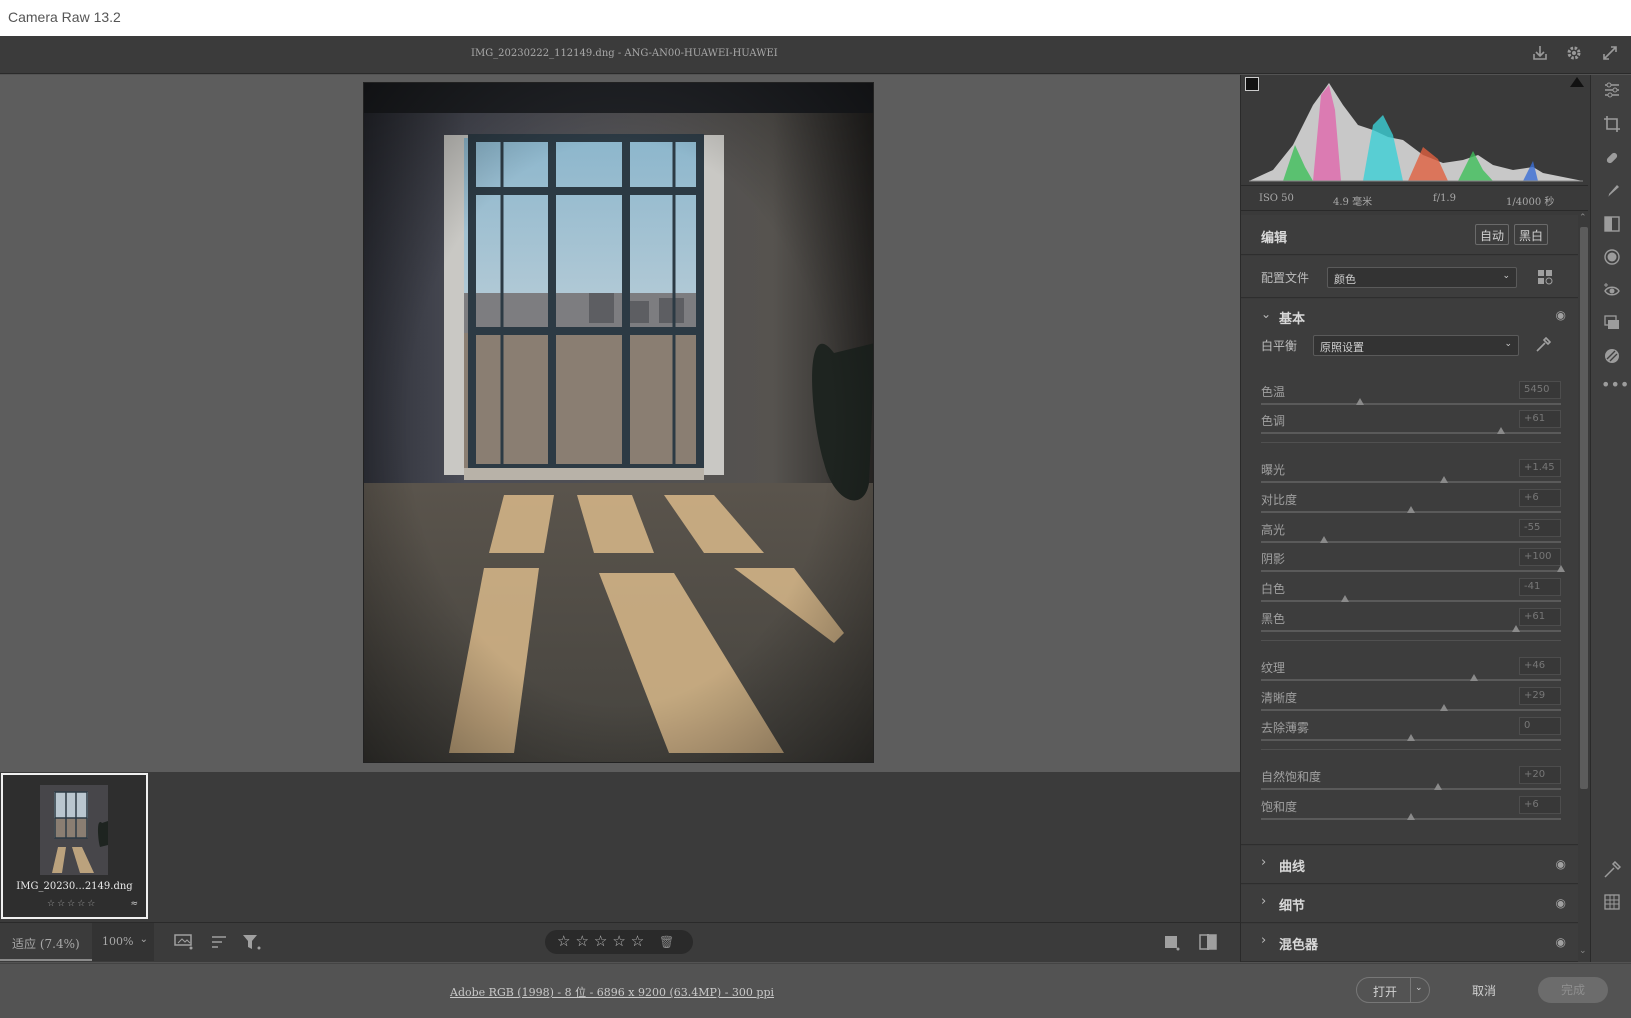 The width and height of the screenshot is (1631, 1018). What do you see at coordinates (1612, 358) in the screenshot?
I see `presets-icon` at bounding box center [1612, 358].